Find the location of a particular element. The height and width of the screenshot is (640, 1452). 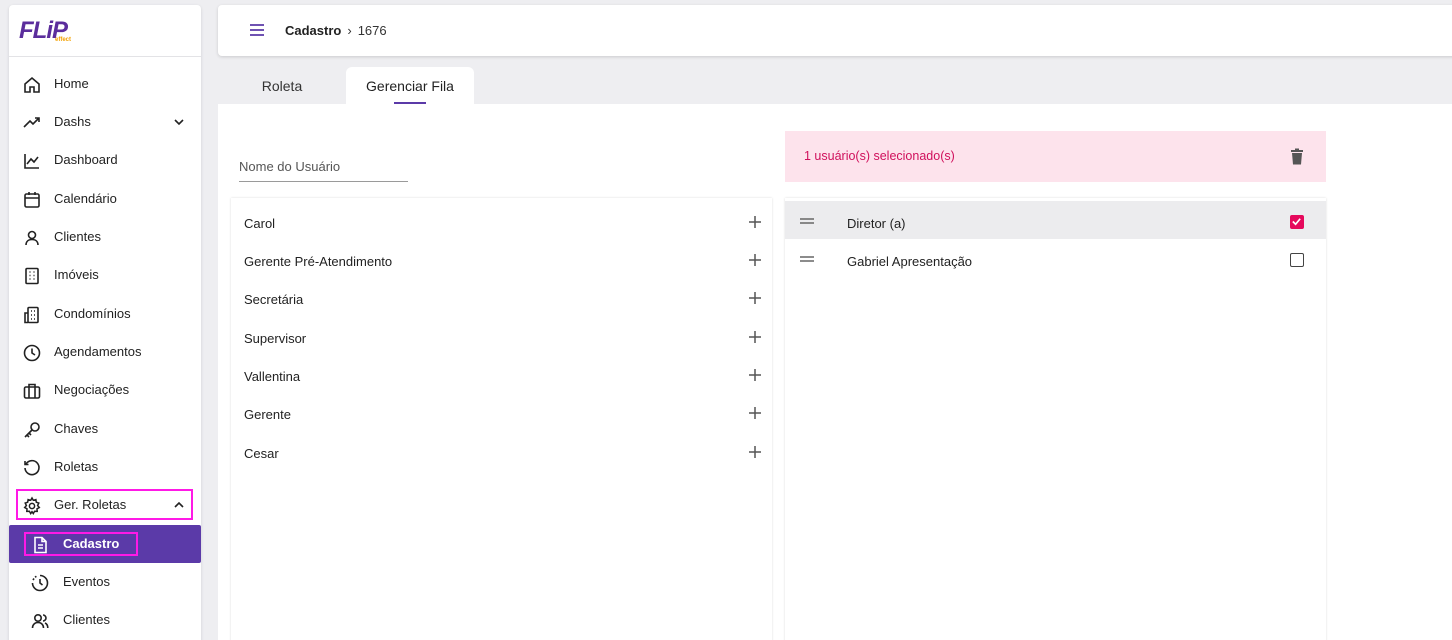

sidebar-item-label: Agendamentos is located at coordinates (98, 351).